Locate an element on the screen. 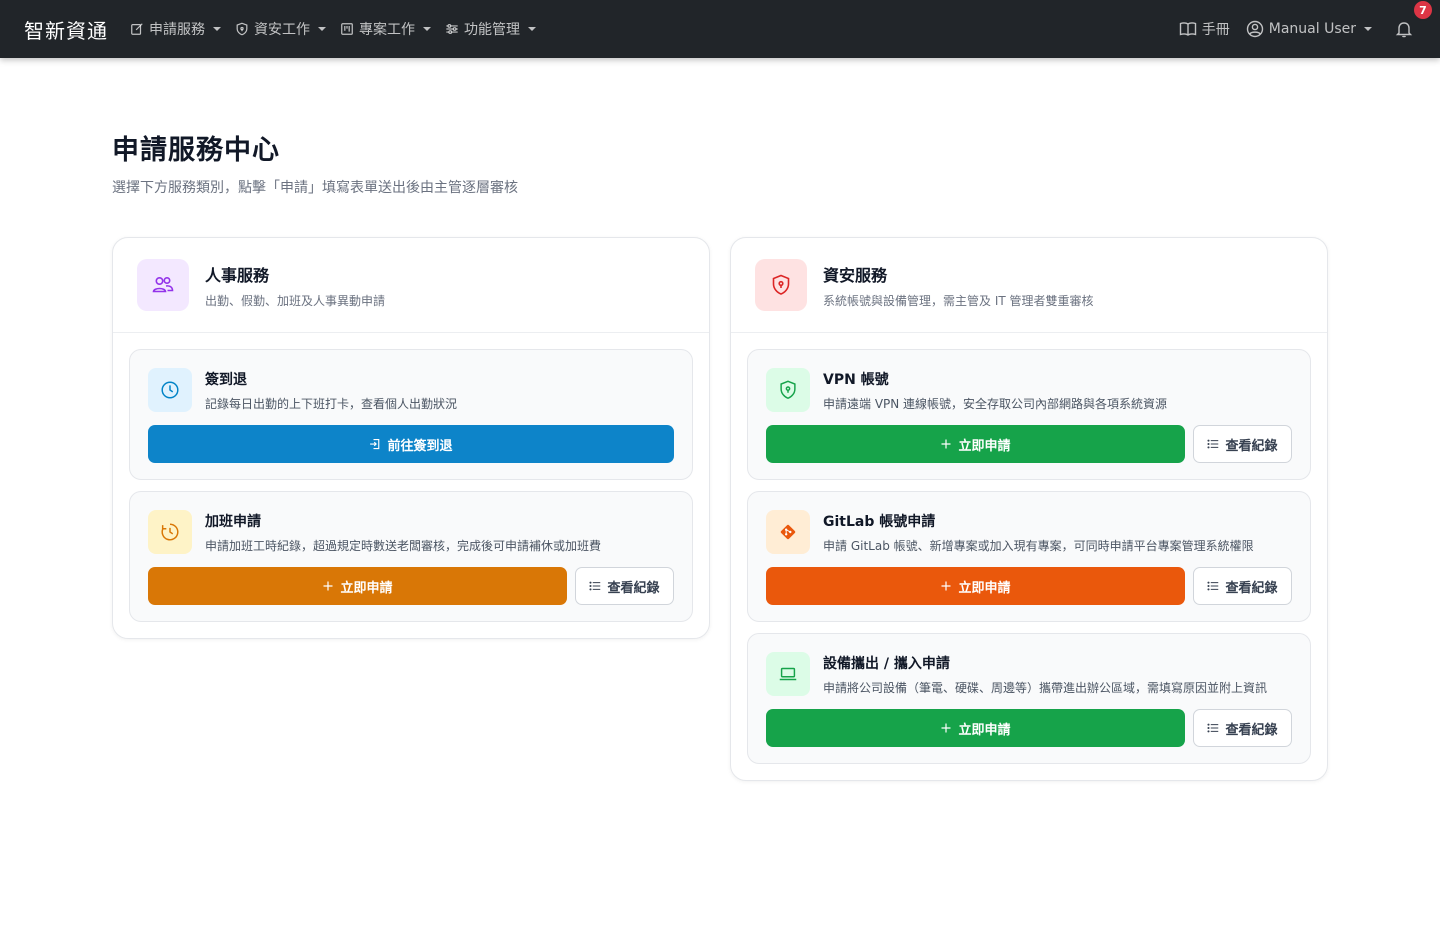 The image size is (1440, 940). clock-history-icon is located at coordinates (170, 532).